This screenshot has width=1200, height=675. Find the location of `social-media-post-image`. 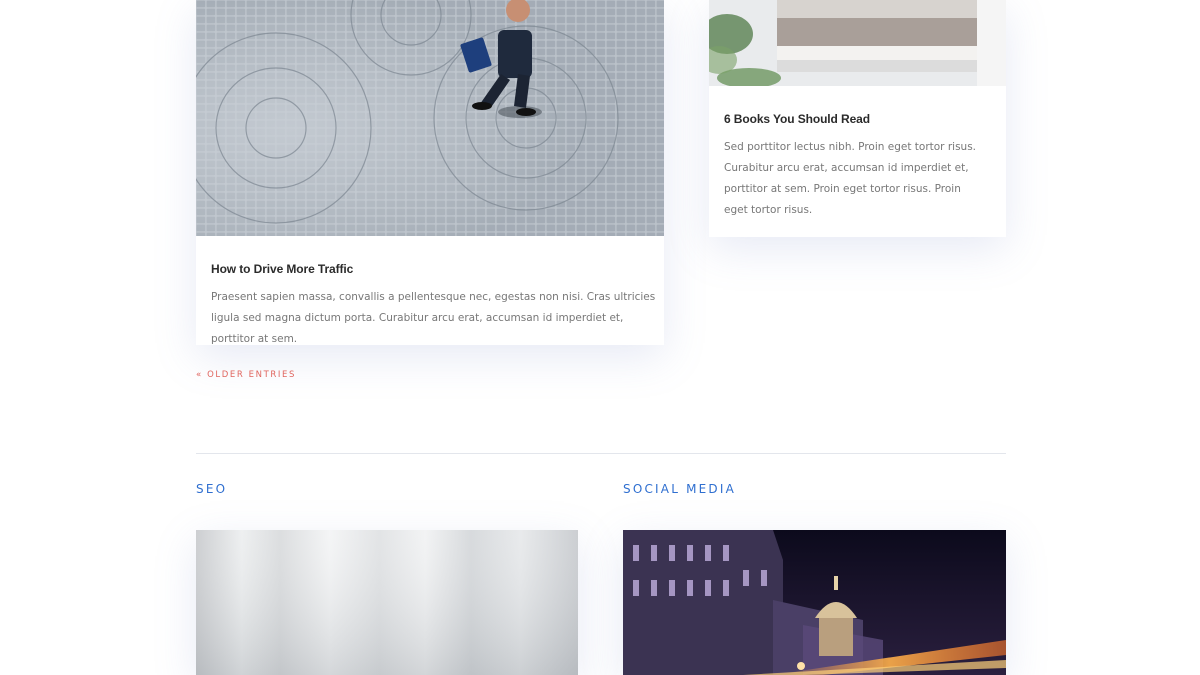

social-media-post-image is located at coordinates (814, 602).